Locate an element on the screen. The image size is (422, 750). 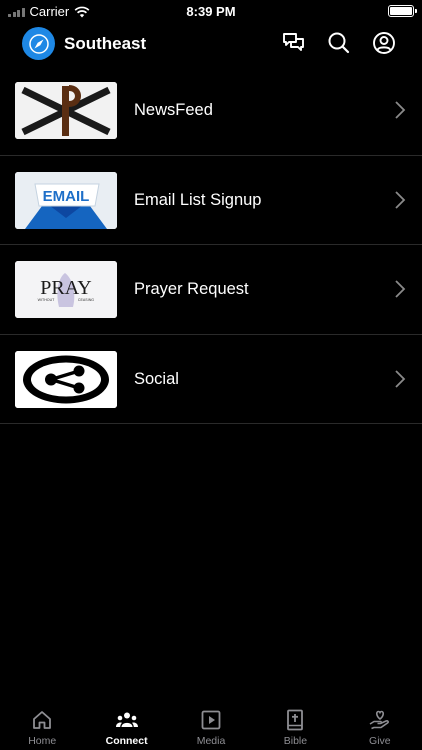
list-item-label: Prayer Request is located at coordinates (191, 289).